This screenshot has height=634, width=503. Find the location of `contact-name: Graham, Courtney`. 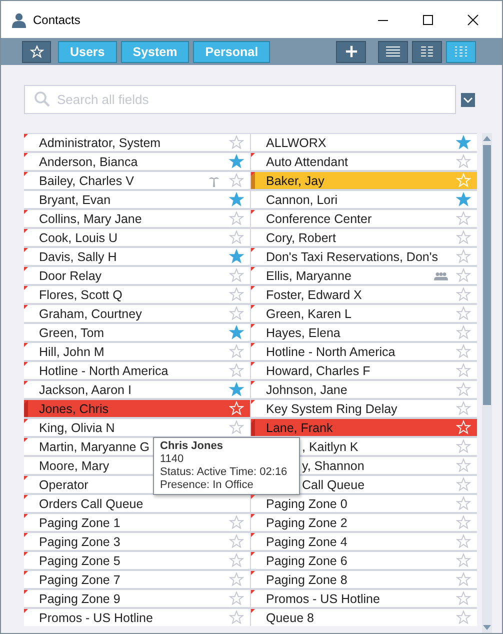

contact-name: Graham, Courtney is located at coordinates (90, 313).